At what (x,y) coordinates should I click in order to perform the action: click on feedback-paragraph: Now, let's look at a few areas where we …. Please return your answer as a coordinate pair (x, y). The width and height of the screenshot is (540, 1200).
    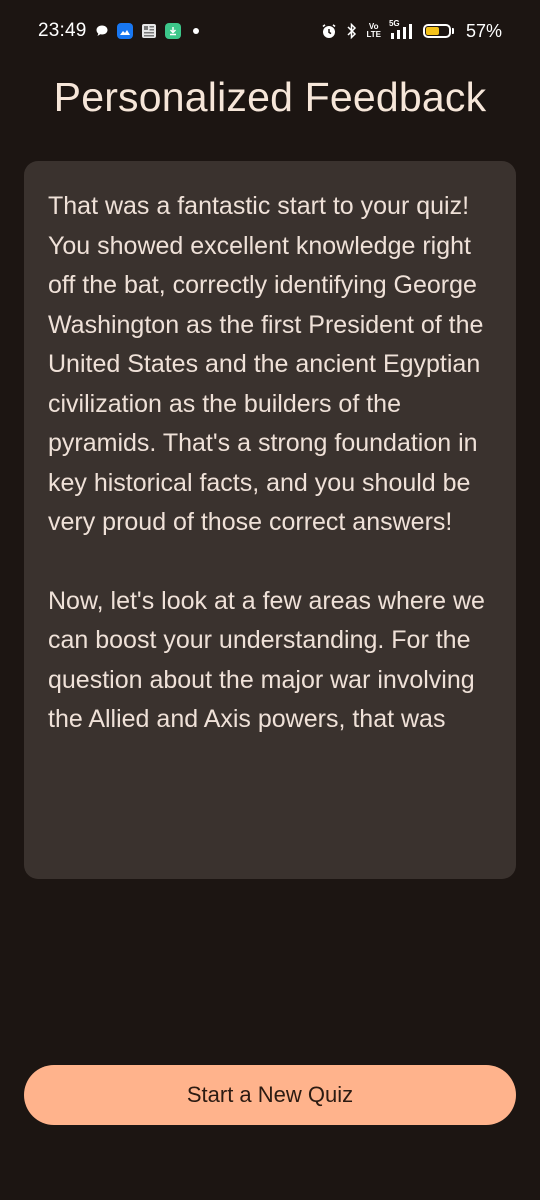
    Looking at the image, I should click on (266, 660).